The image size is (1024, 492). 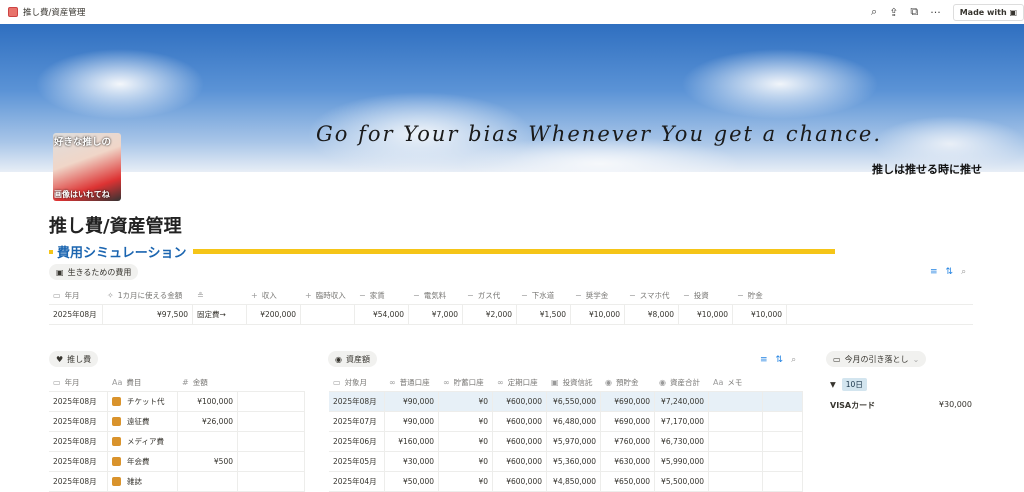 What do you see at coordinates (412, 382) in the screenshot?
I see `column-header: ∞ 普通口座` at bounding box center [412, 382].